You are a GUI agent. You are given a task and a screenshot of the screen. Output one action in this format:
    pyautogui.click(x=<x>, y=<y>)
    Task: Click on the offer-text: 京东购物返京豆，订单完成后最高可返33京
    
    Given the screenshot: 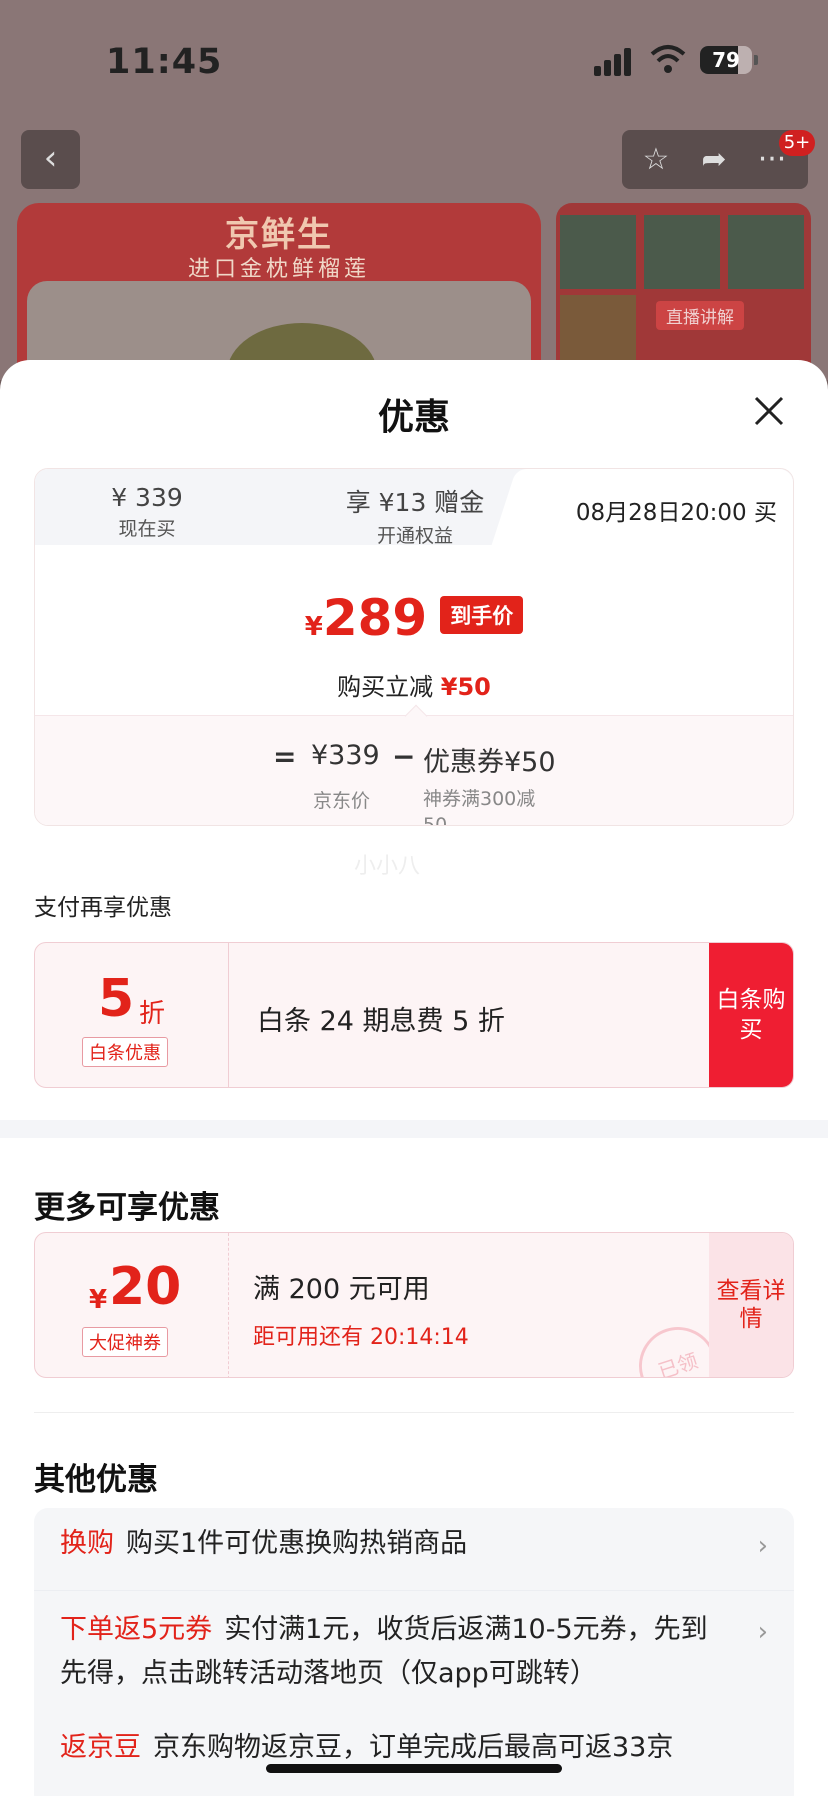 What is the action you would take?
    pyautogui.click(x=413, y=1747)
    